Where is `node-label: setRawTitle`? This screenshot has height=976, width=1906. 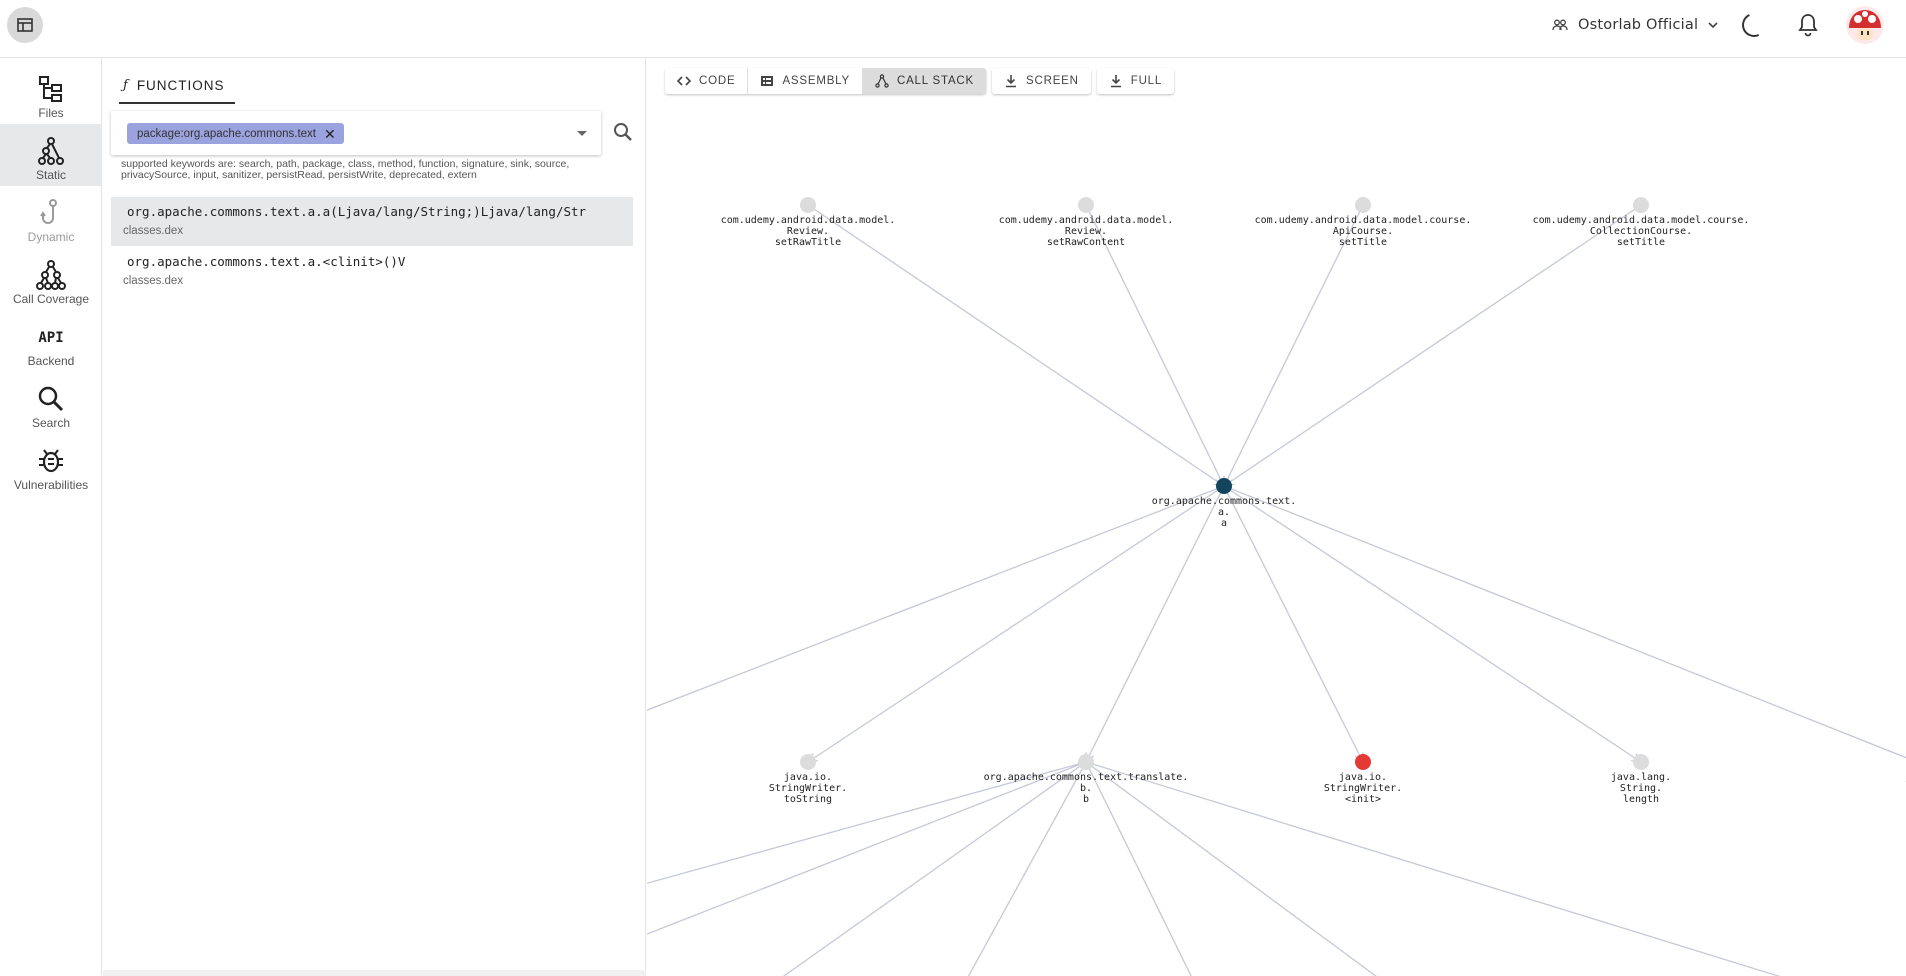 node-label: setRawTitle is located at coordinates (808, 242).